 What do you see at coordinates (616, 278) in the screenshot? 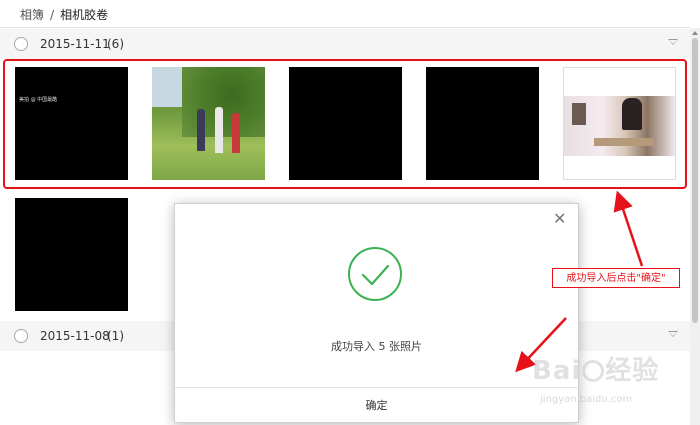
I see `annotation-label: 成功导入后点击"确定"` at bounding box center [616, 278].